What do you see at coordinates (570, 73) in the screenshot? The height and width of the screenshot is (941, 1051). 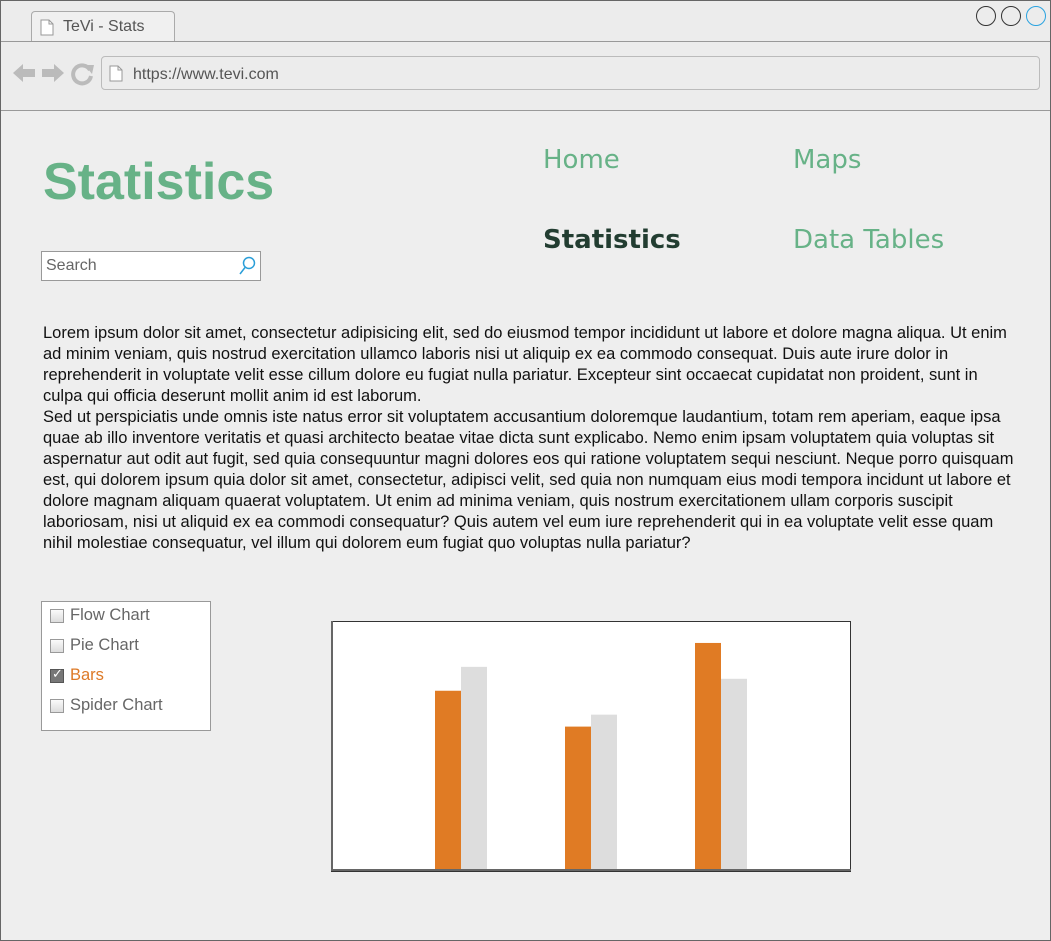 I see `url-field: https://www.tevi.com` at bounding box center [570, 73].